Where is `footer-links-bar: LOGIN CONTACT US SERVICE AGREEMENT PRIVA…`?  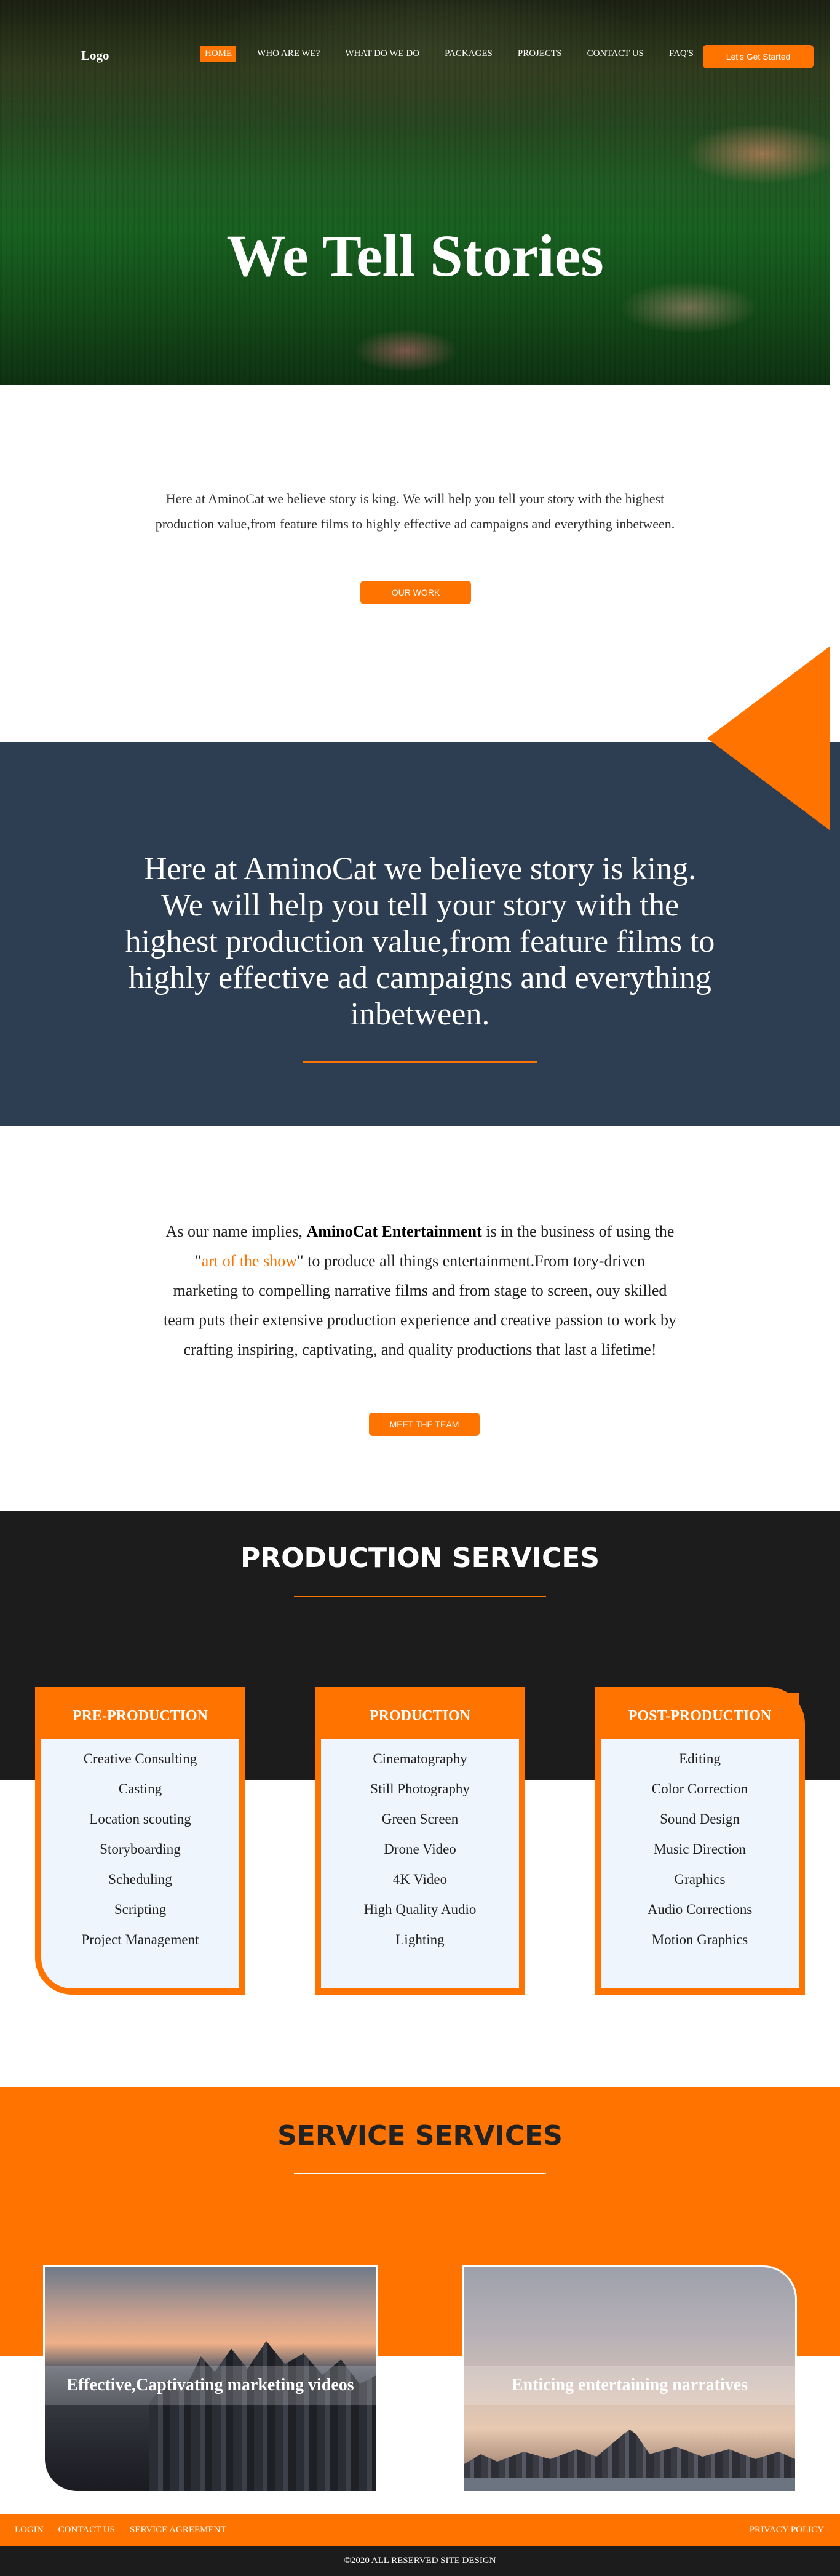 footer-links-bar: LOGIN CONTACT US SERVICE AGREEMENT PRIVA… is located at coordinates (420, 2530).